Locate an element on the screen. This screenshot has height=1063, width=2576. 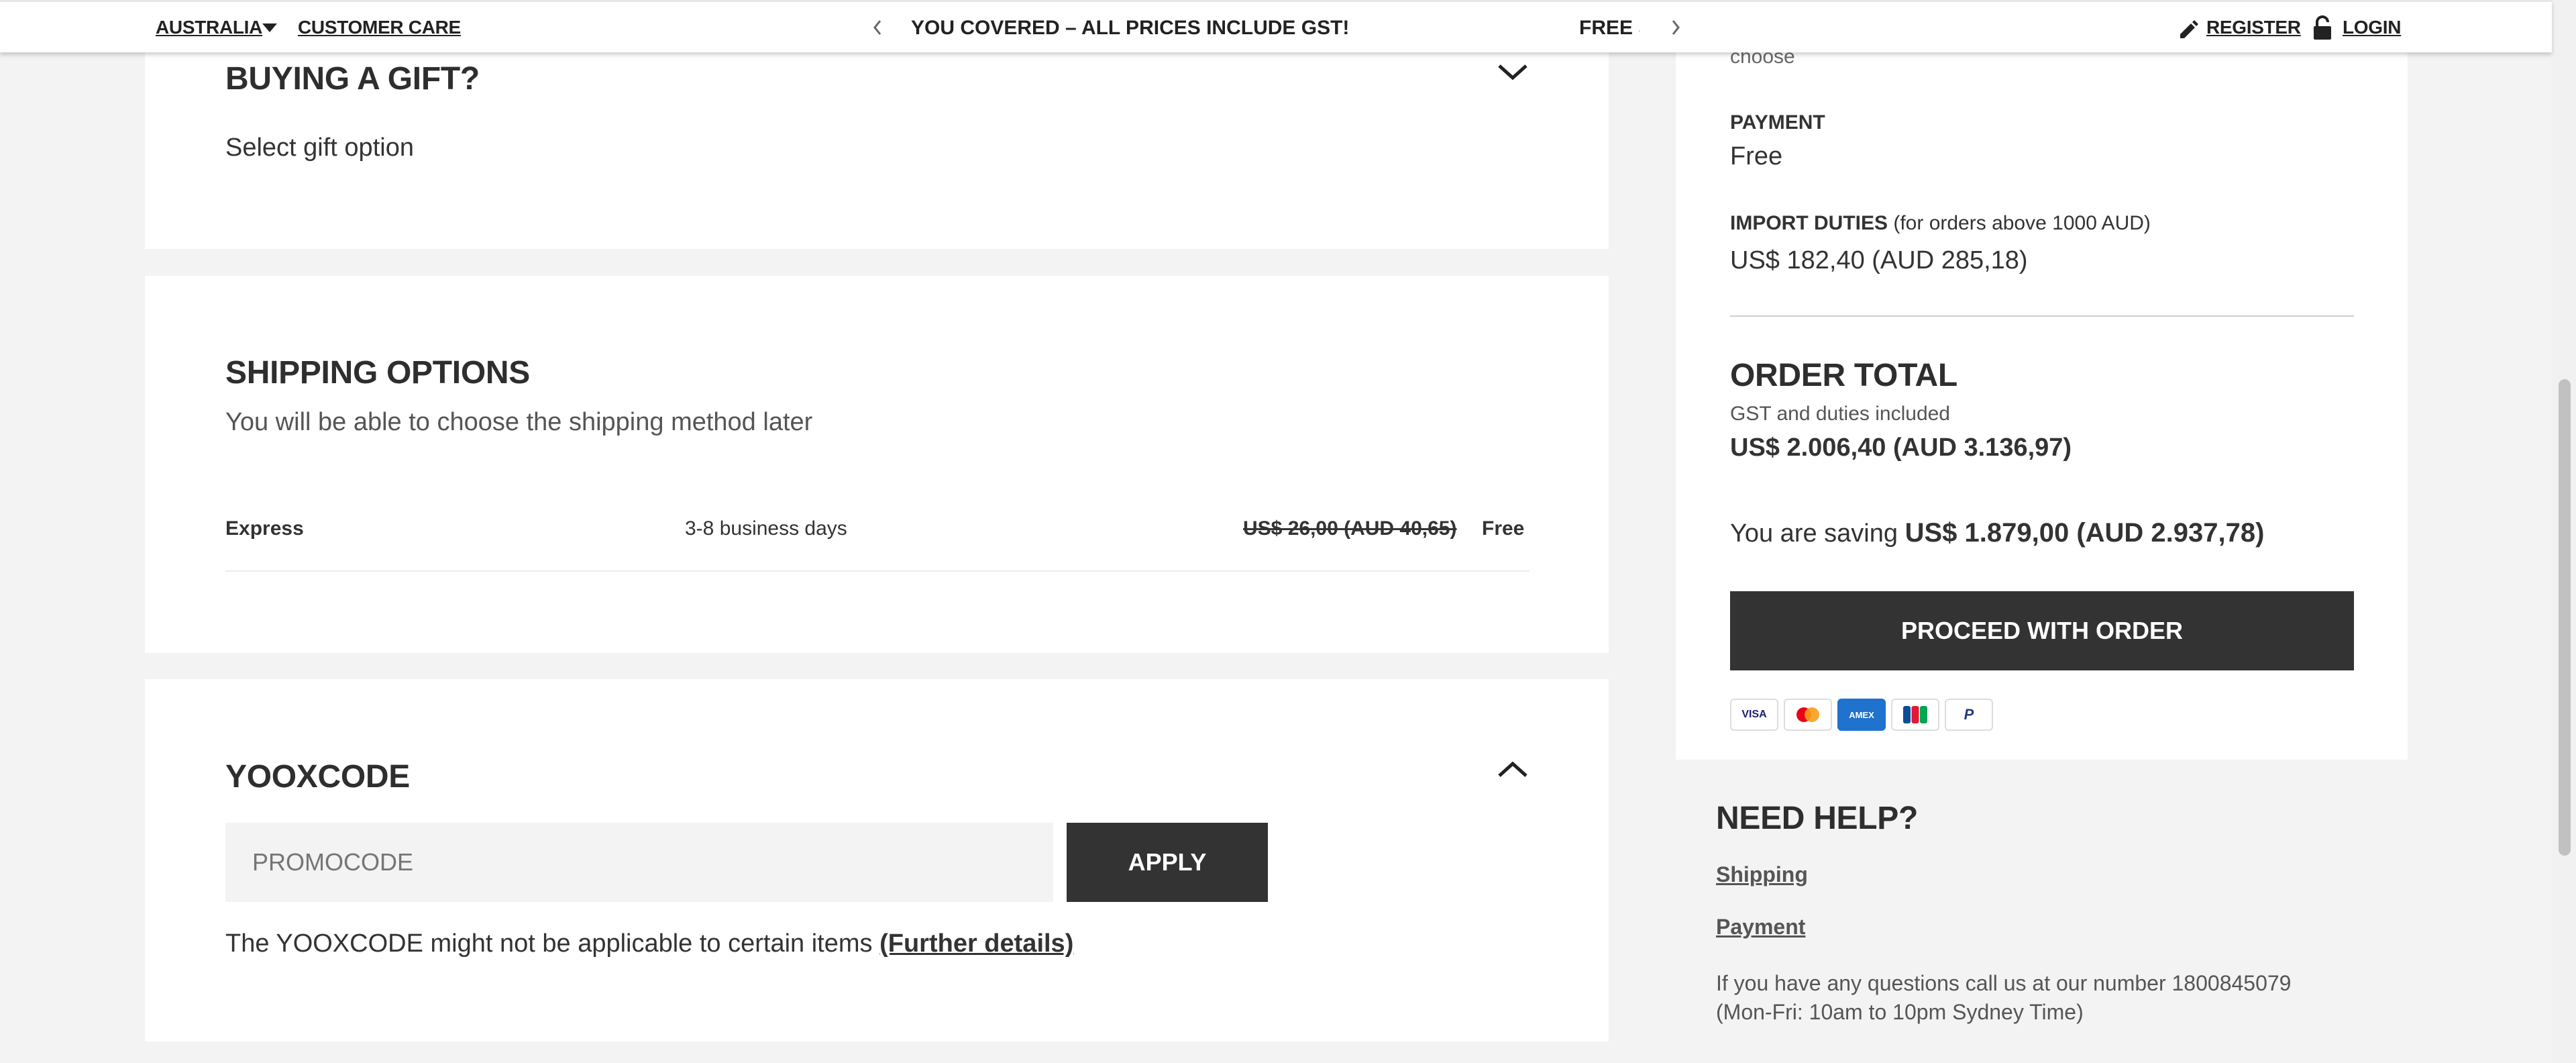
jcb-logo is located at coordinates (1915, 714).